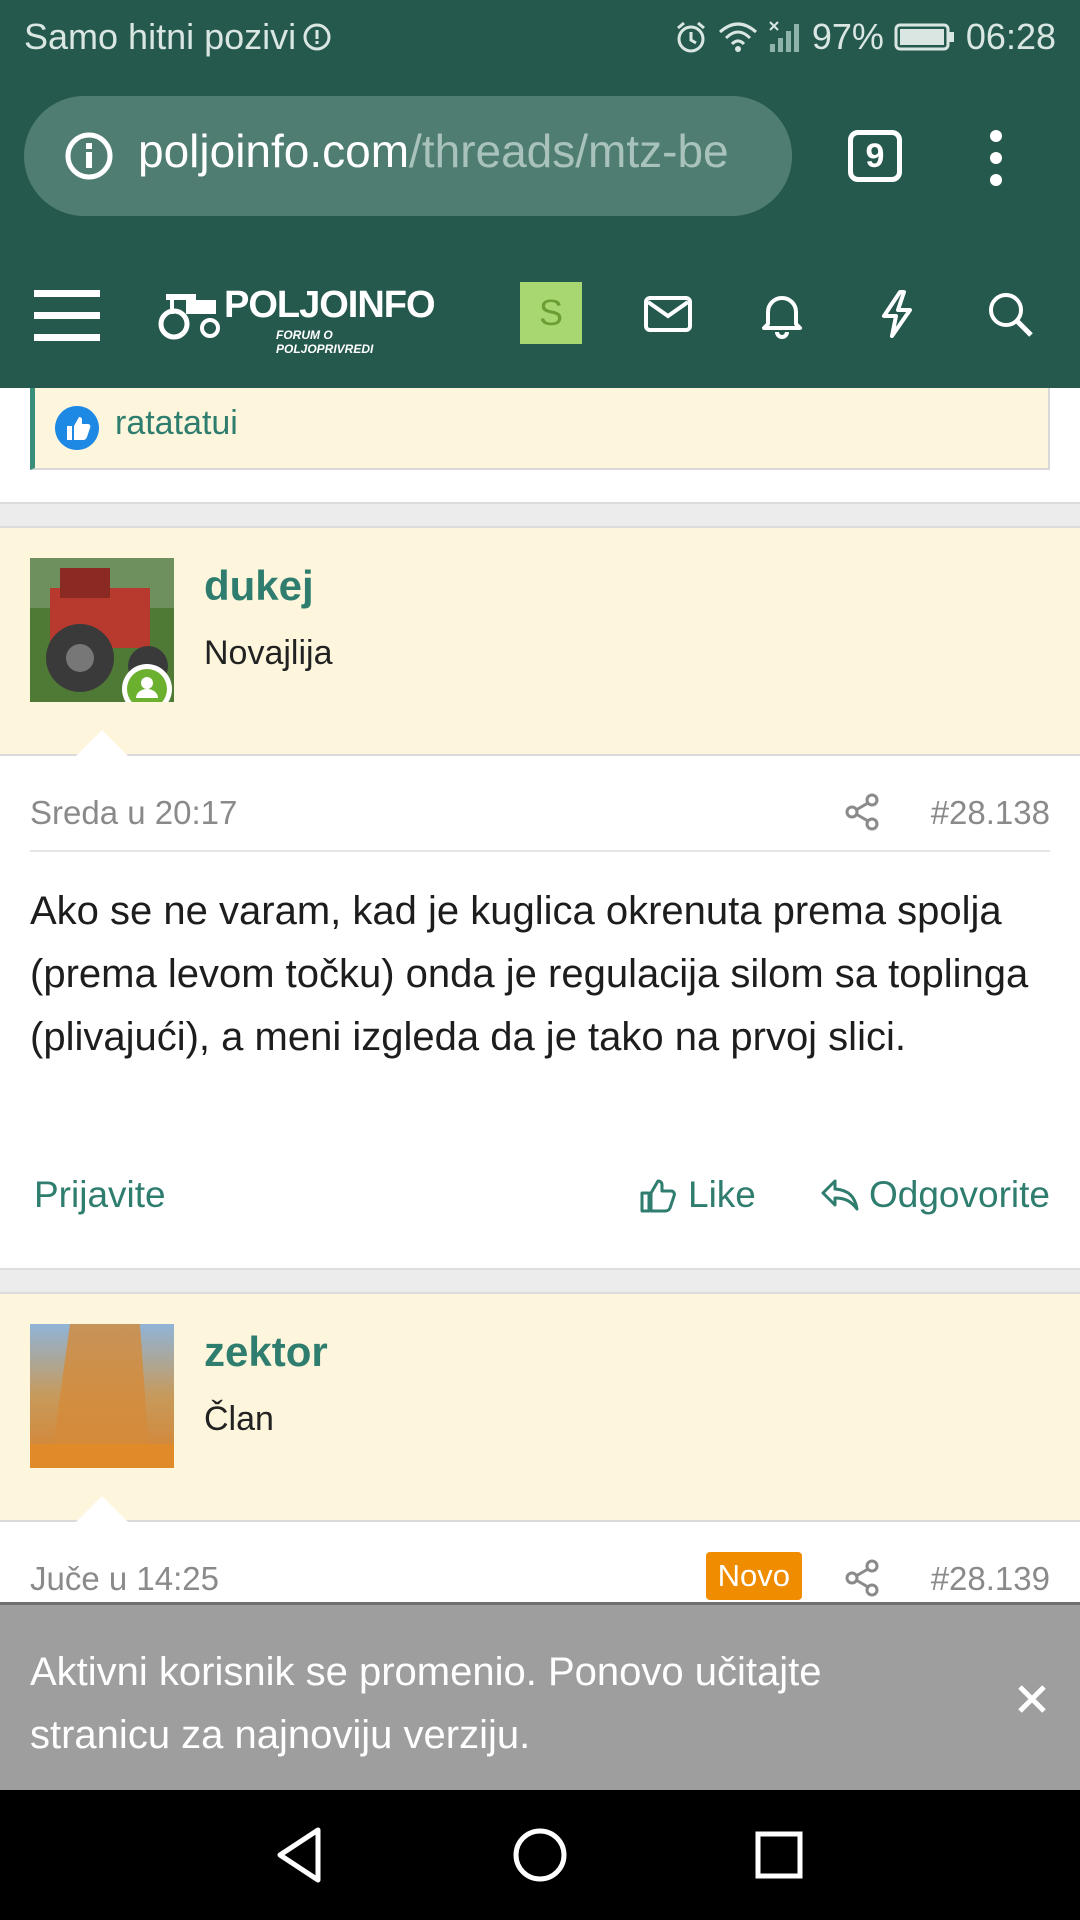  What do you see at coordinates (540, 1204) in the screenshot?
I see `post-actions: Prijavite Like Odgovorite` at bounding box center [540, 1204].